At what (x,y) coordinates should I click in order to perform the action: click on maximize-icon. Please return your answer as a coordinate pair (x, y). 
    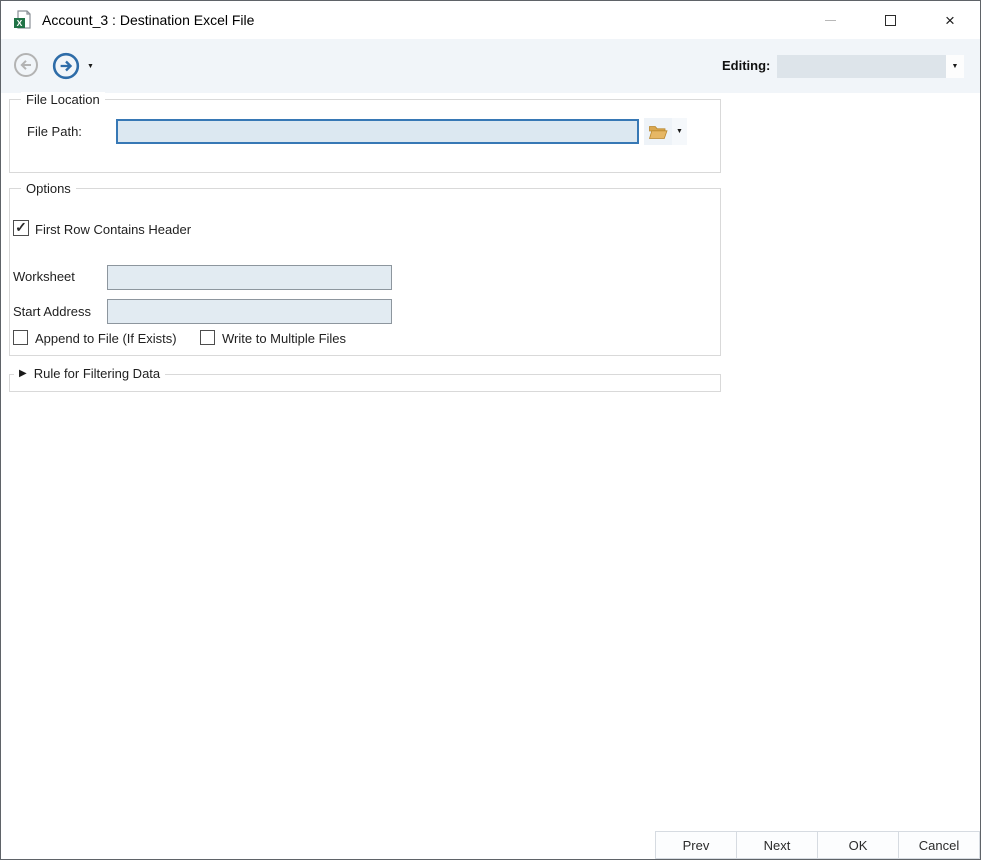
    Looking at the image, I should click on (890, 20).